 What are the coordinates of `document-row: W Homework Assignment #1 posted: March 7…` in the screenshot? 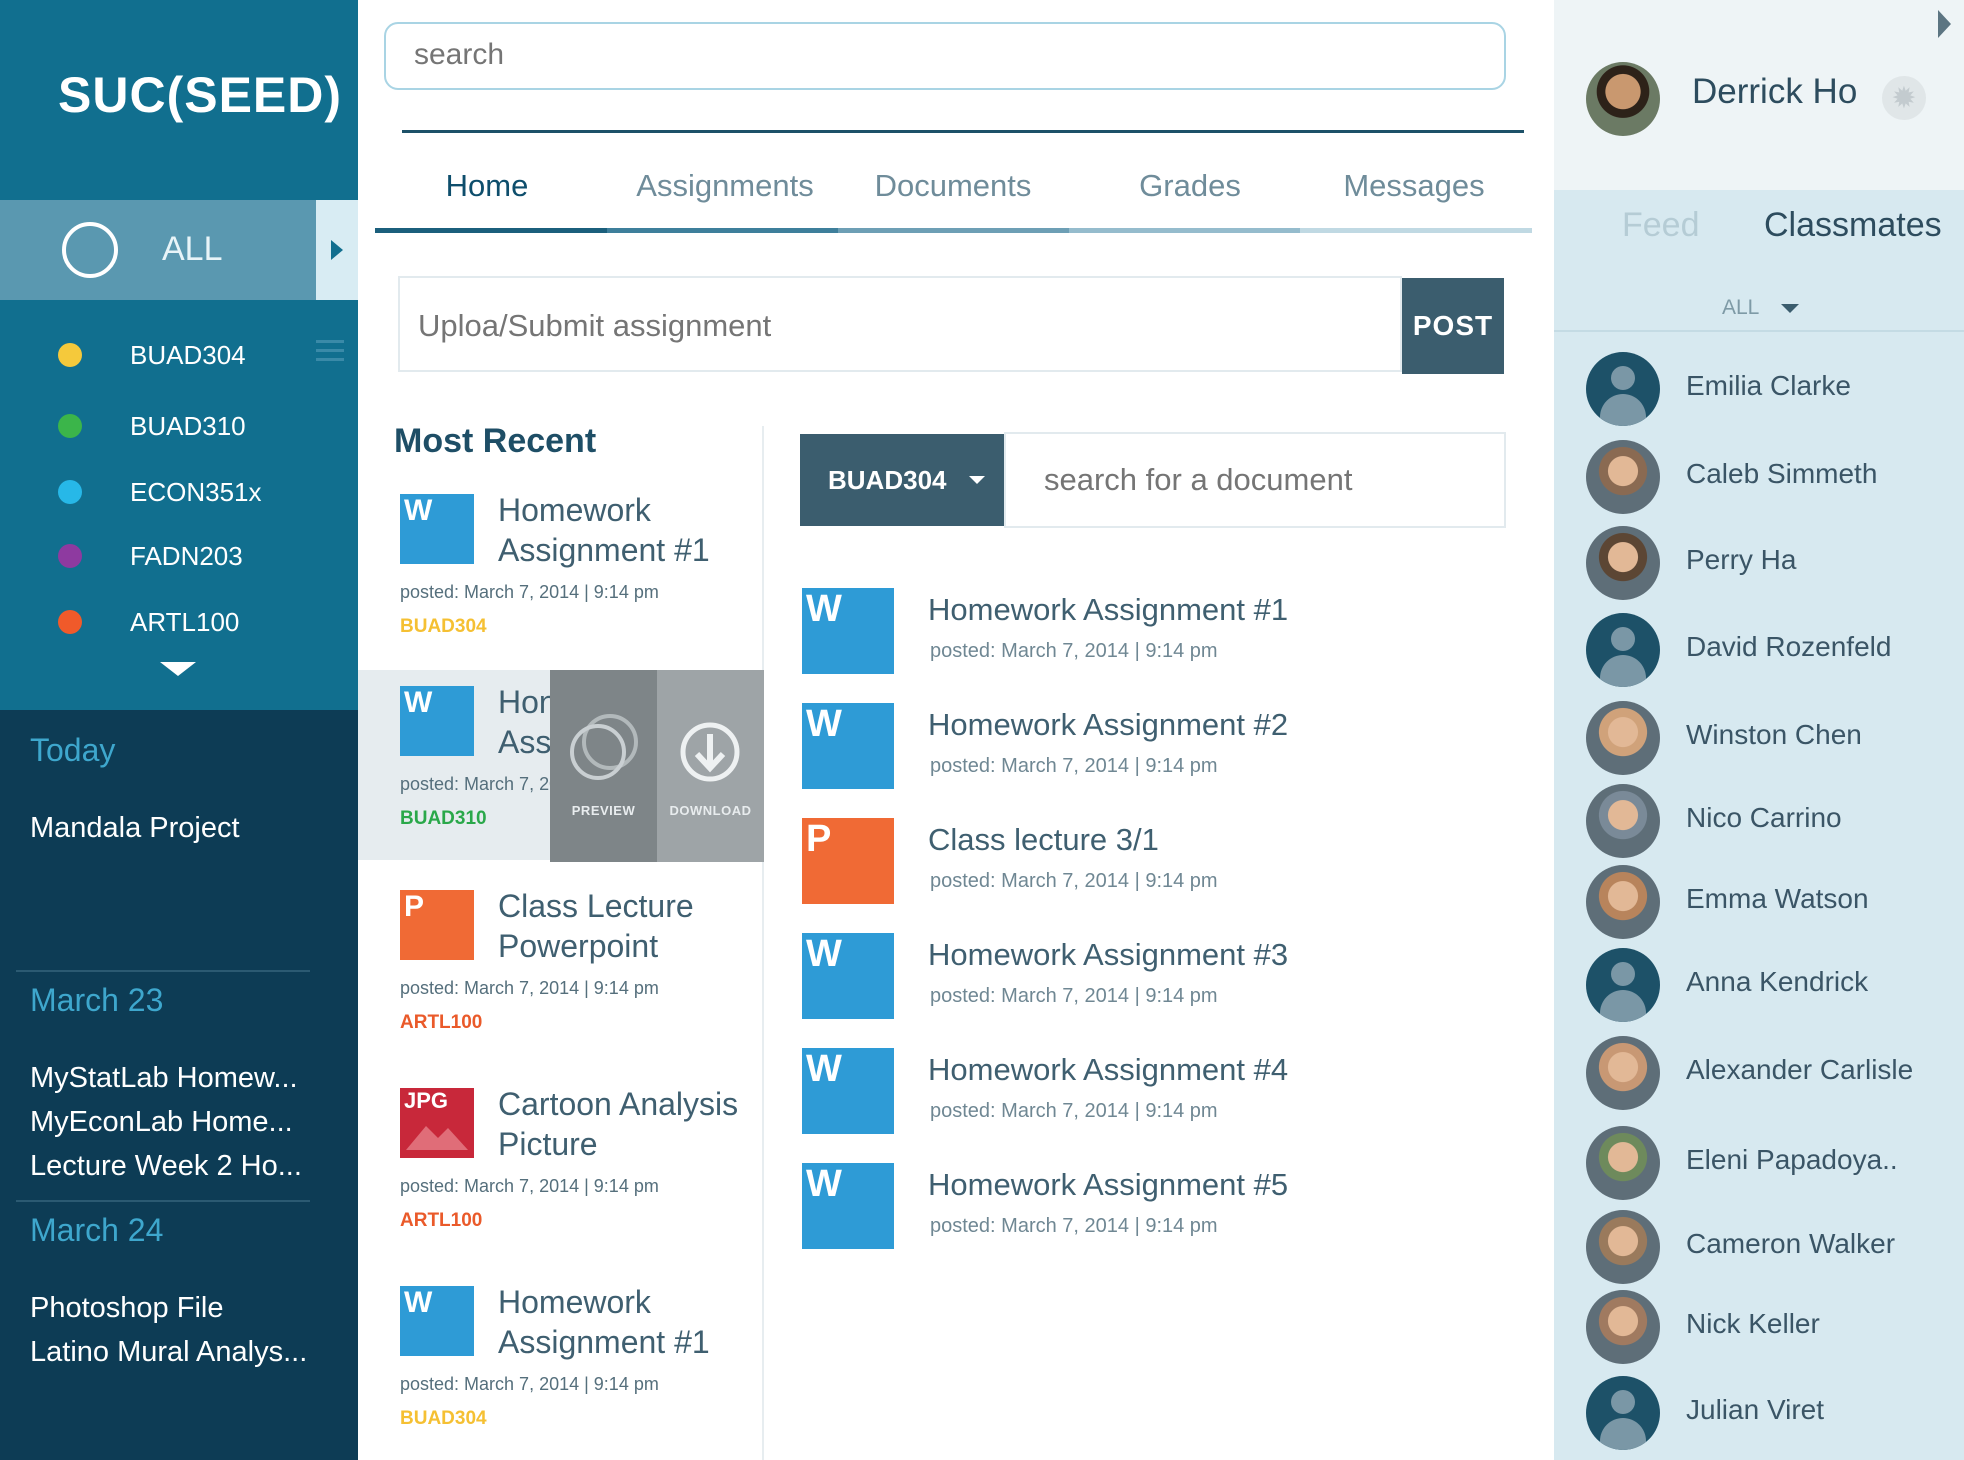 It's located at (1154, 638).